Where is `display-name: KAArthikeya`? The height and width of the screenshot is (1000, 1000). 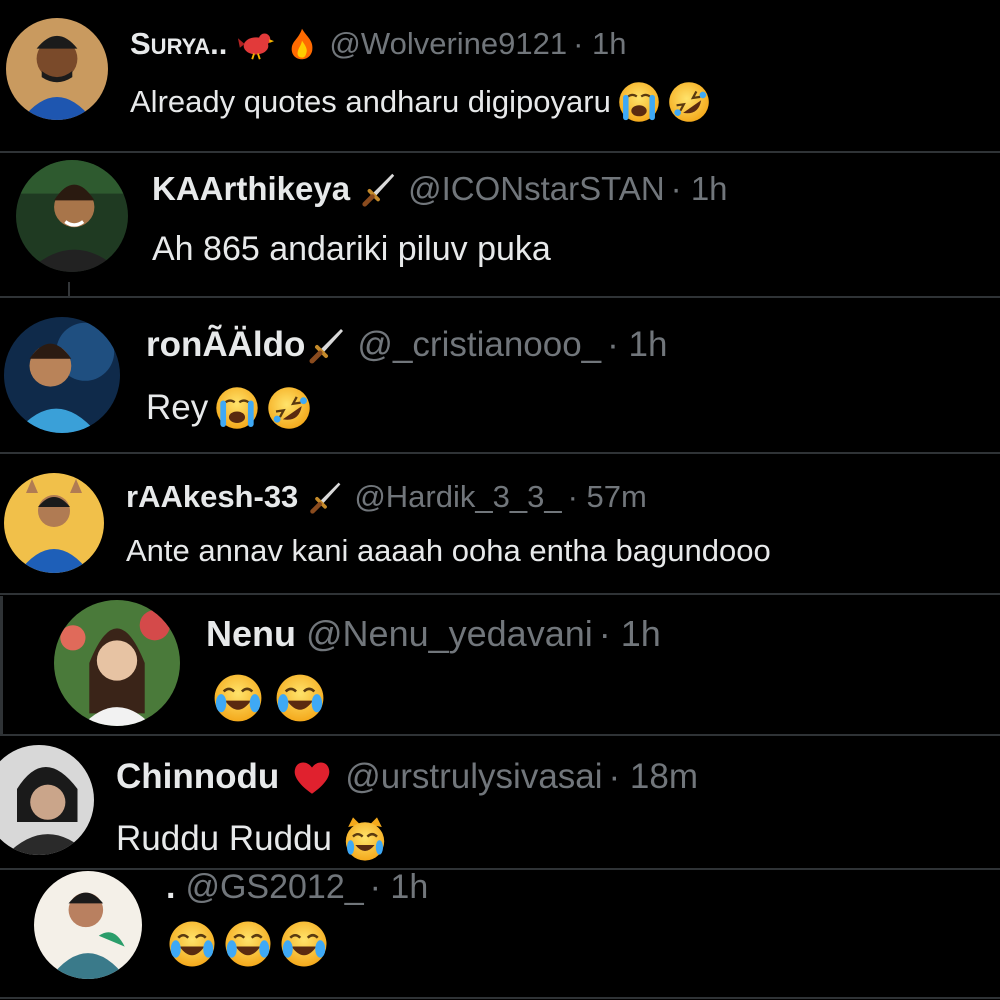 display-name: KAArthikeya is located at coordinates (251, 189).